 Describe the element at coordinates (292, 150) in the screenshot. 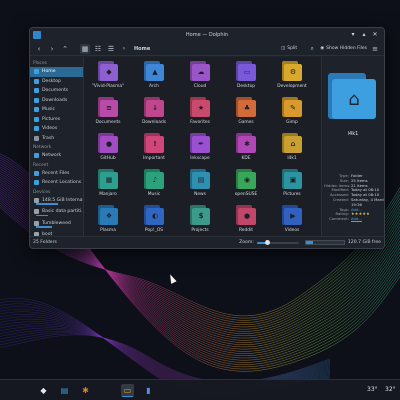

I see `folder-item: ⌂ l4k1` at that location.